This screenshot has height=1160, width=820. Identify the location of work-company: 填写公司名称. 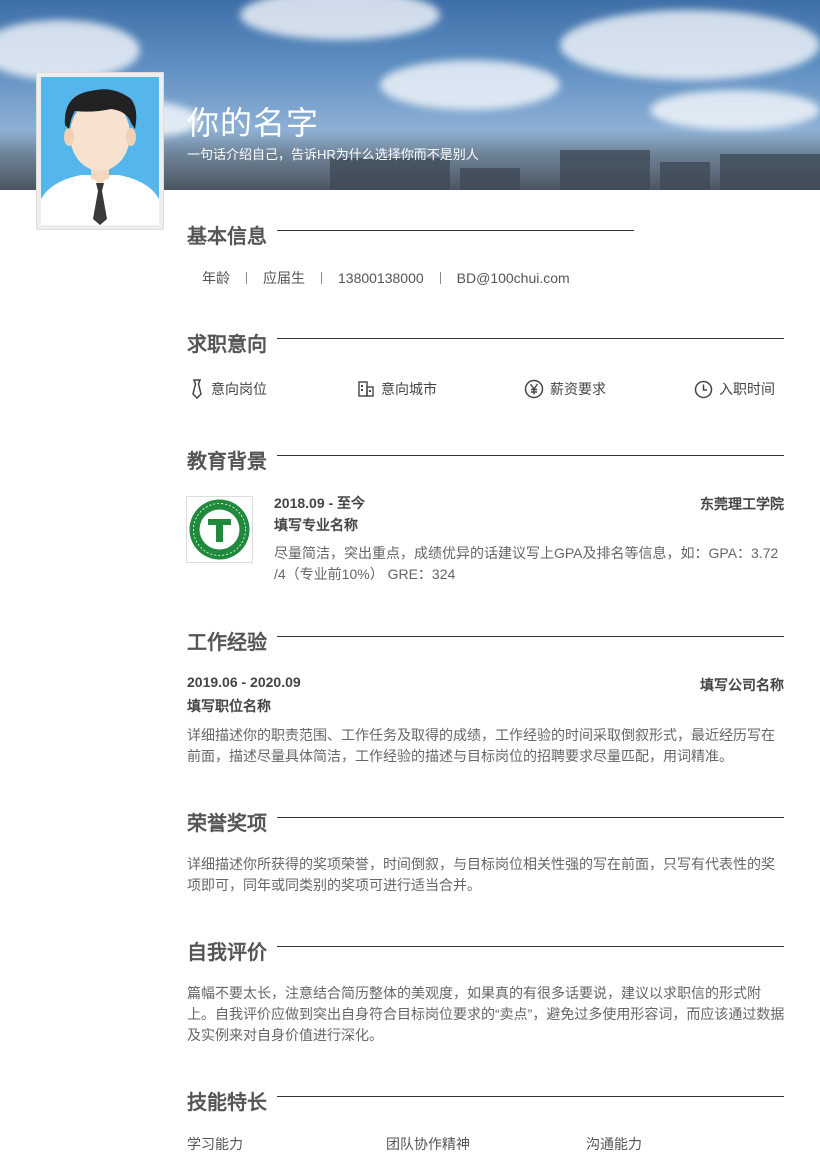
(742, 685).